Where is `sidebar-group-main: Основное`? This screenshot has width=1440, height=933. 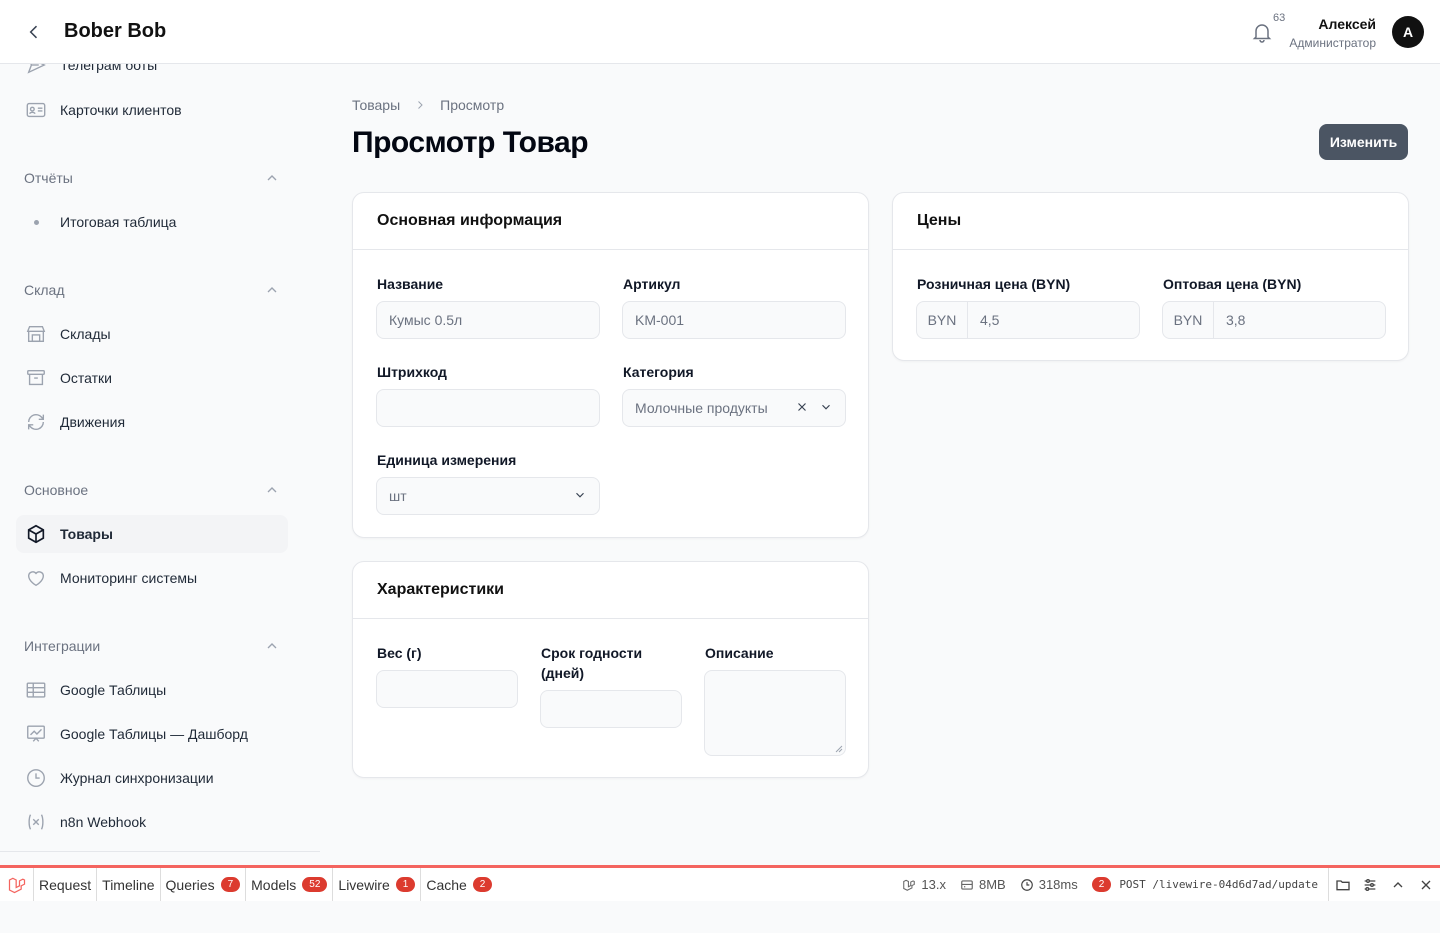
sidebar-group-main: Основное is located at coordinates (152, 490).